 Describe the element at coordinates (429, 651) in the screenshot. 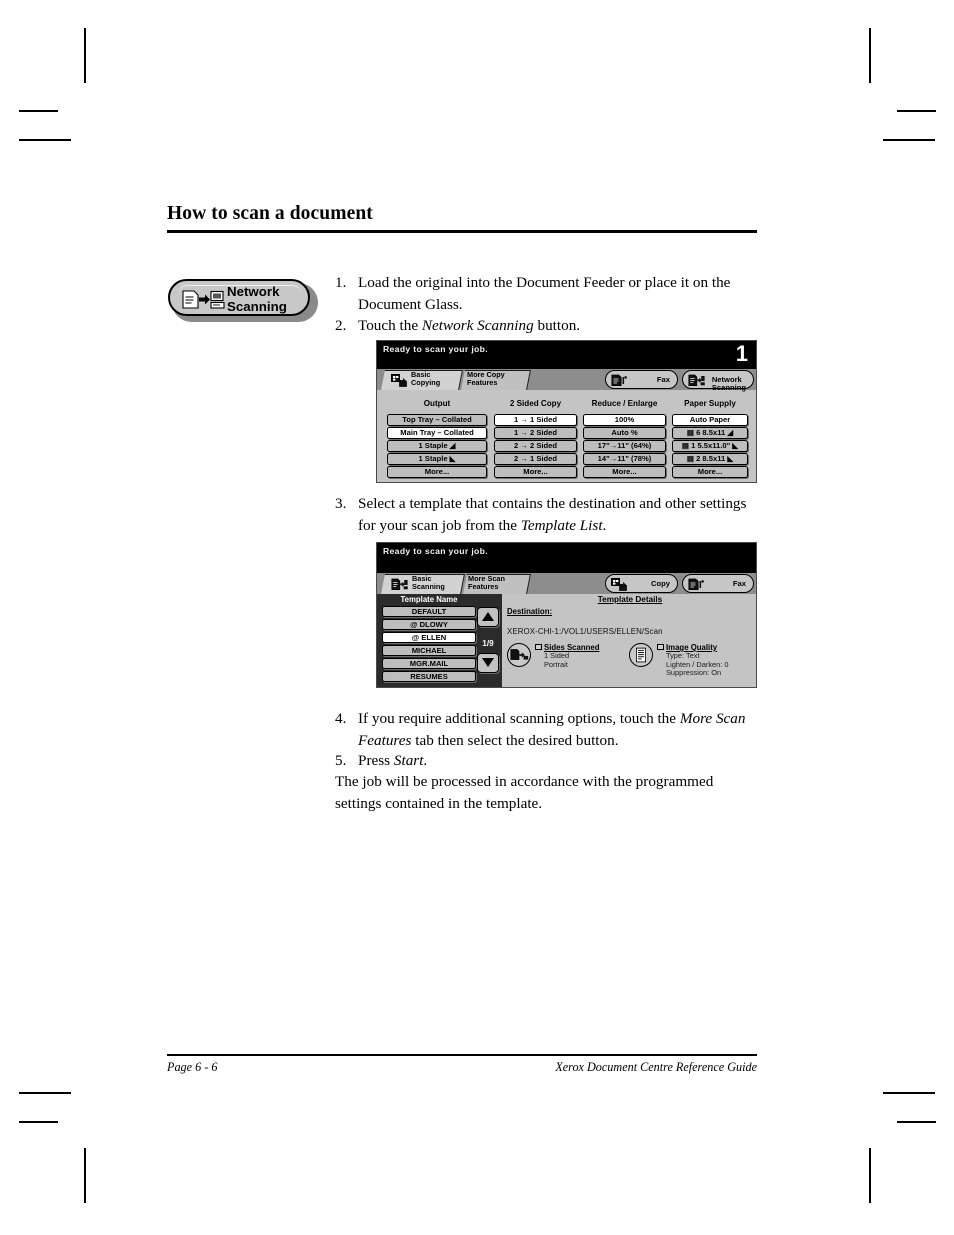

I see `template-item-michael: MICHAEL` at that location.